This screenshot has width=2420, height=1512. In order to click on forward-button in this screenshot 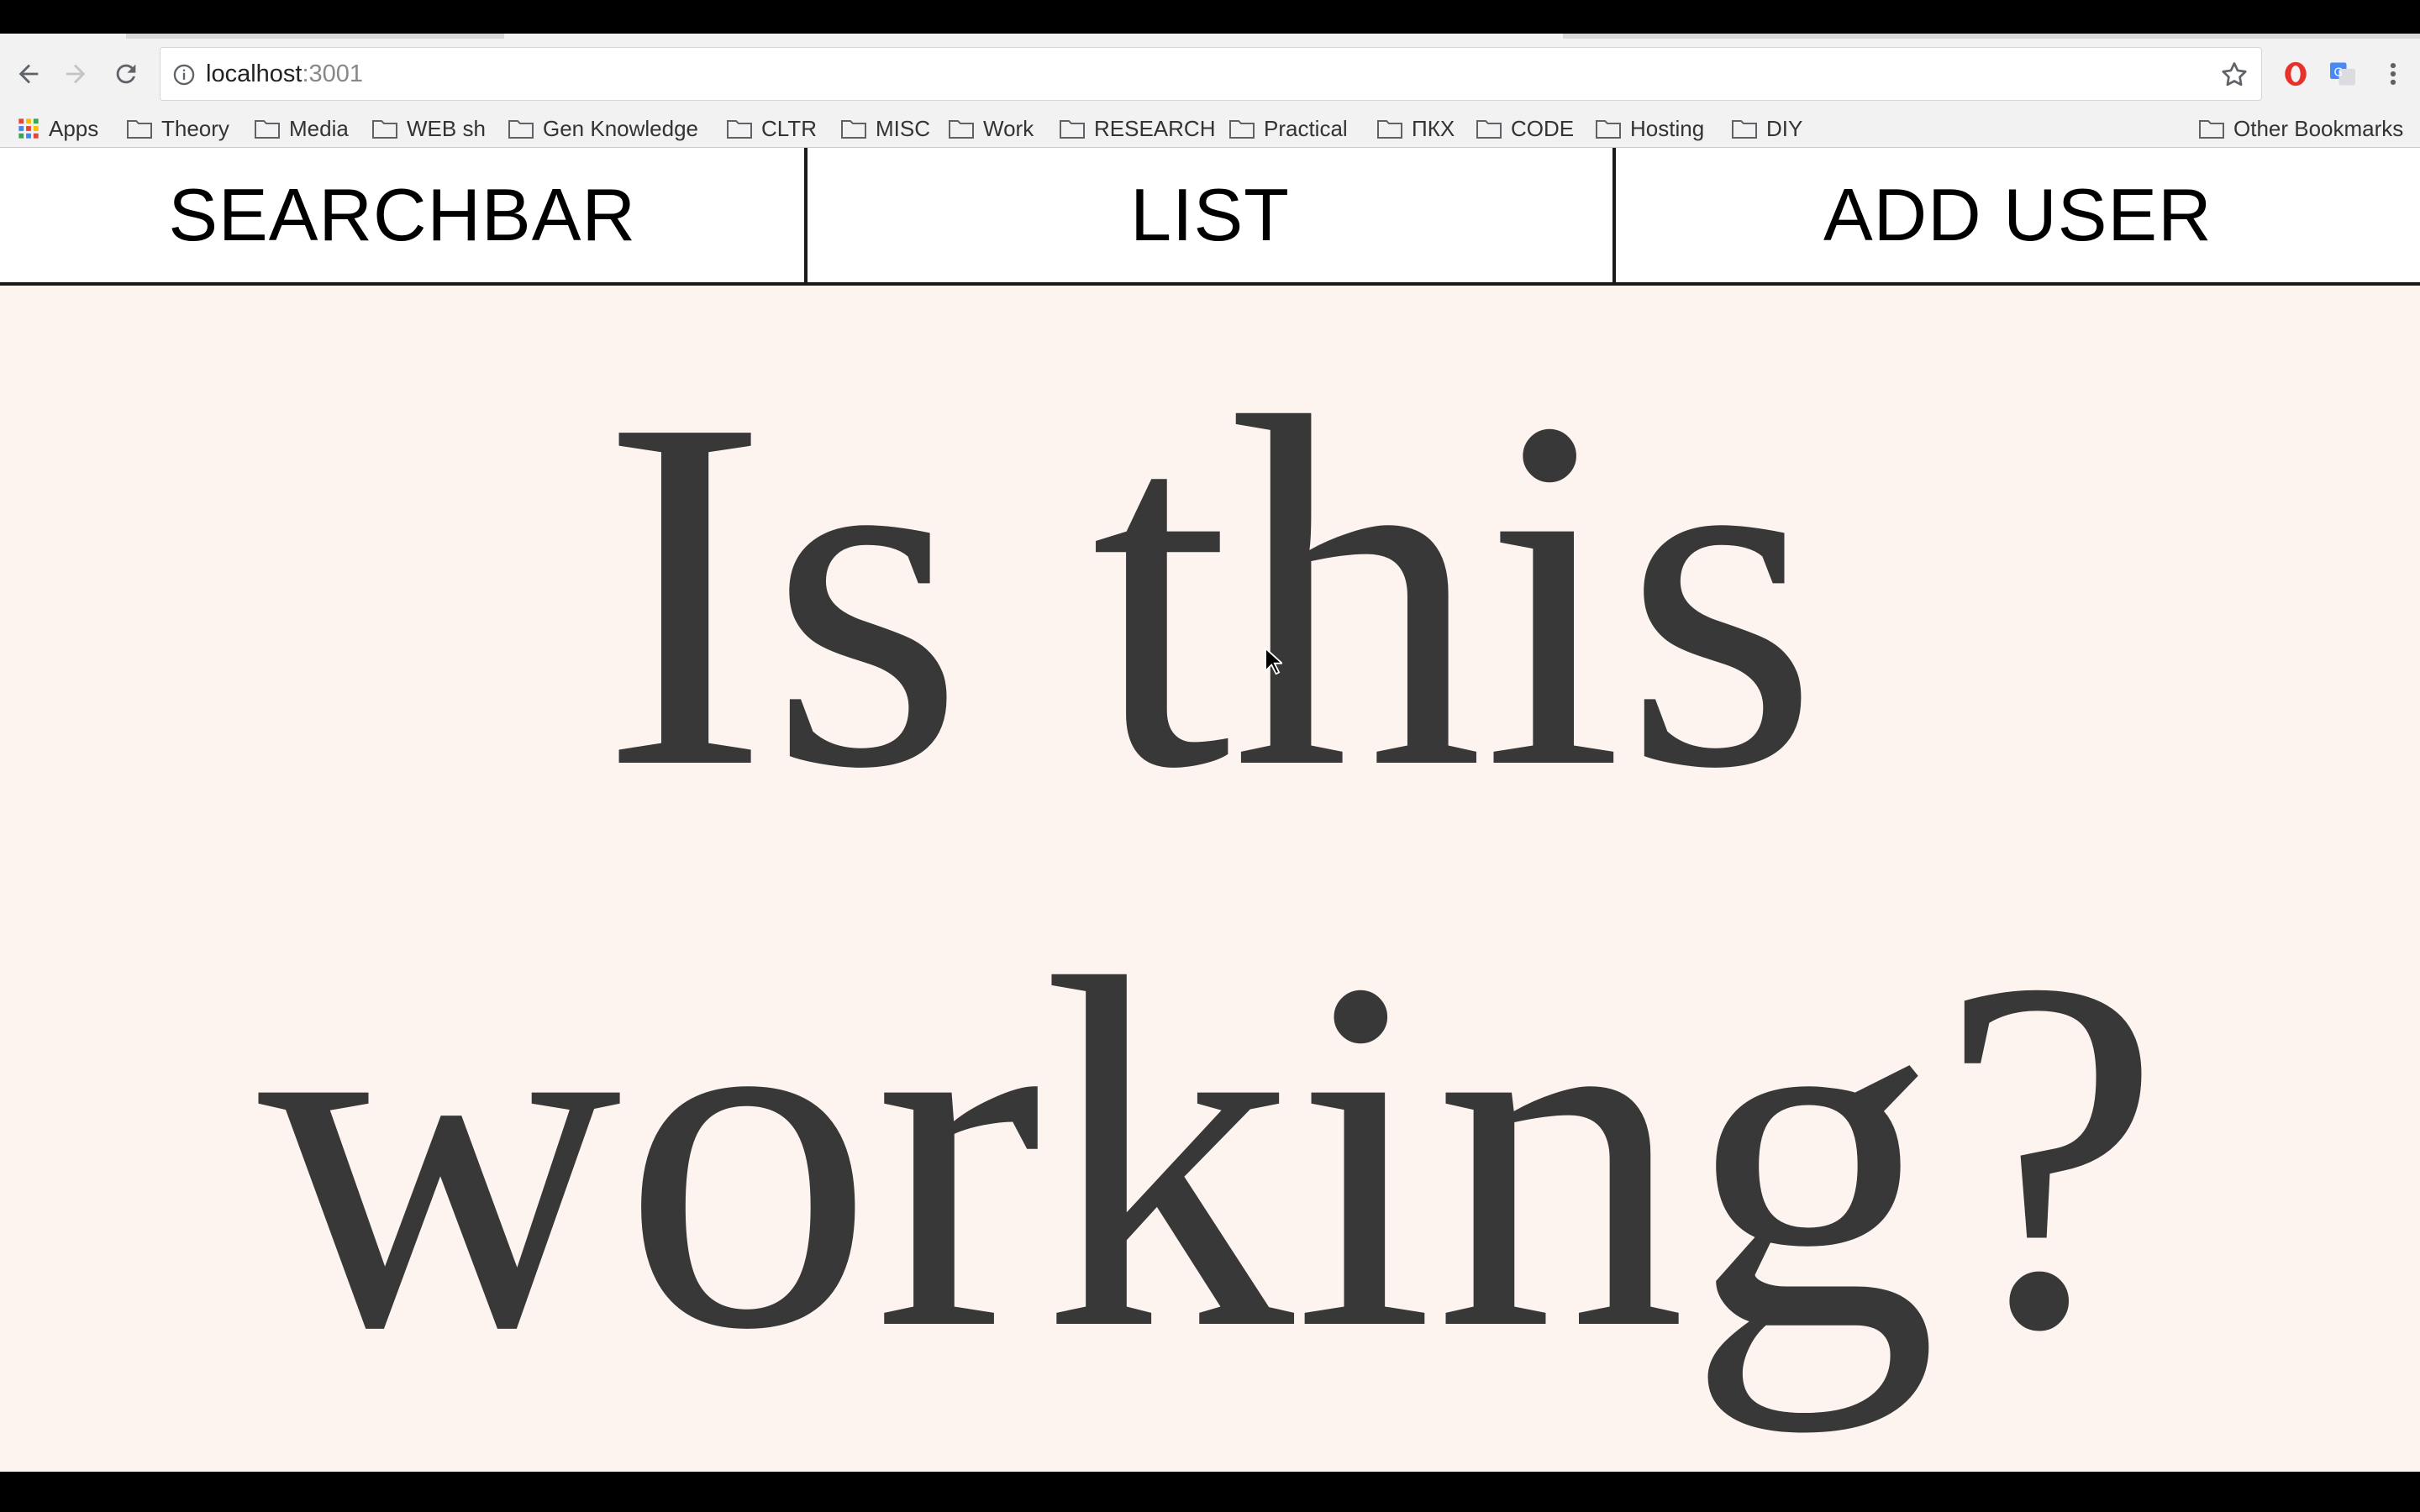, I will do `click(75, 74)`.